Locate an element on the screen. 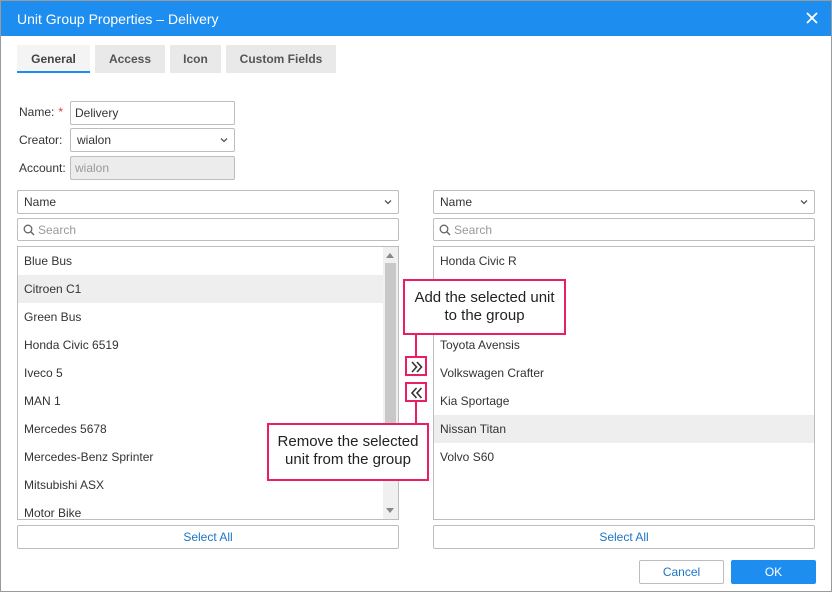 Image resolution: width=832 pixels, height=592 pixels. list-item: Green Bus is located at coordinates (200, 317).